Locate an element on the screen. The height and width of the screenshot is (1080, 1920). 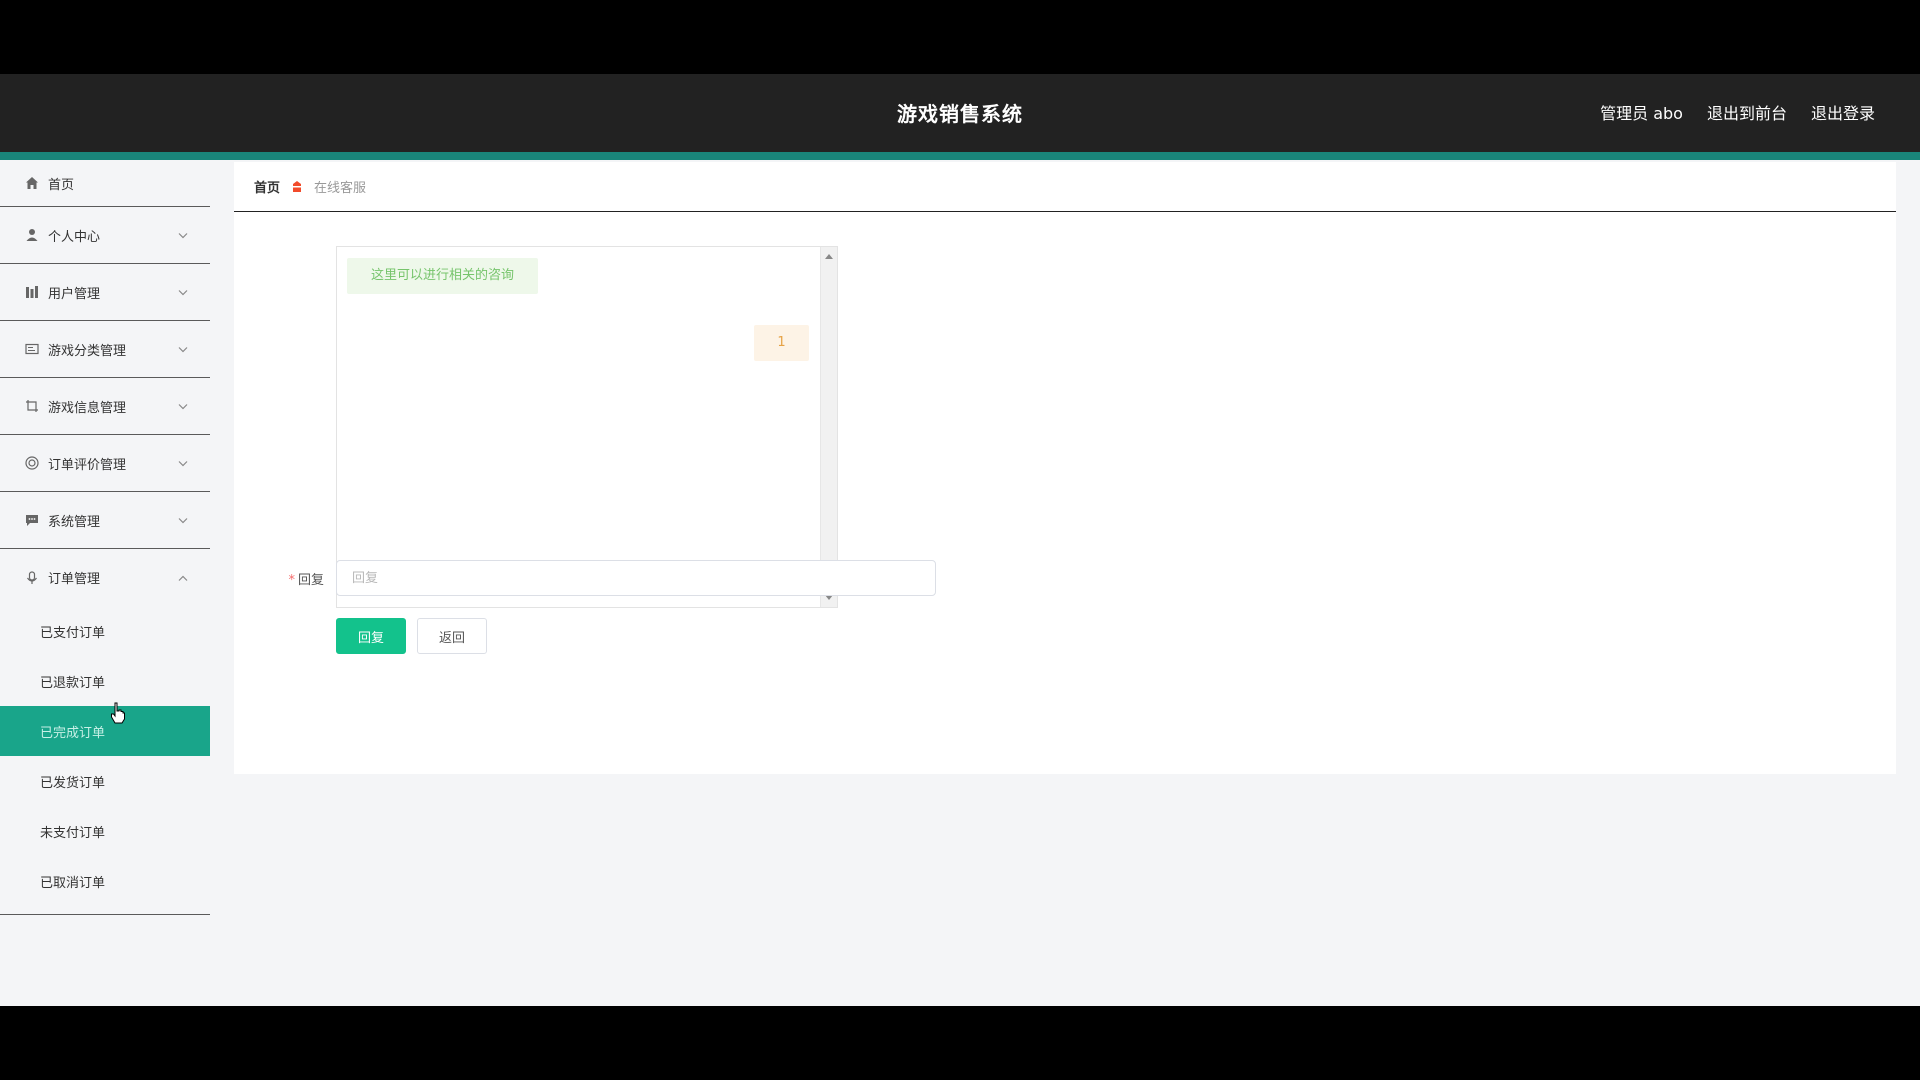
sidebar-item-order-management: 订单管理 is located at coordinates (105, 577).